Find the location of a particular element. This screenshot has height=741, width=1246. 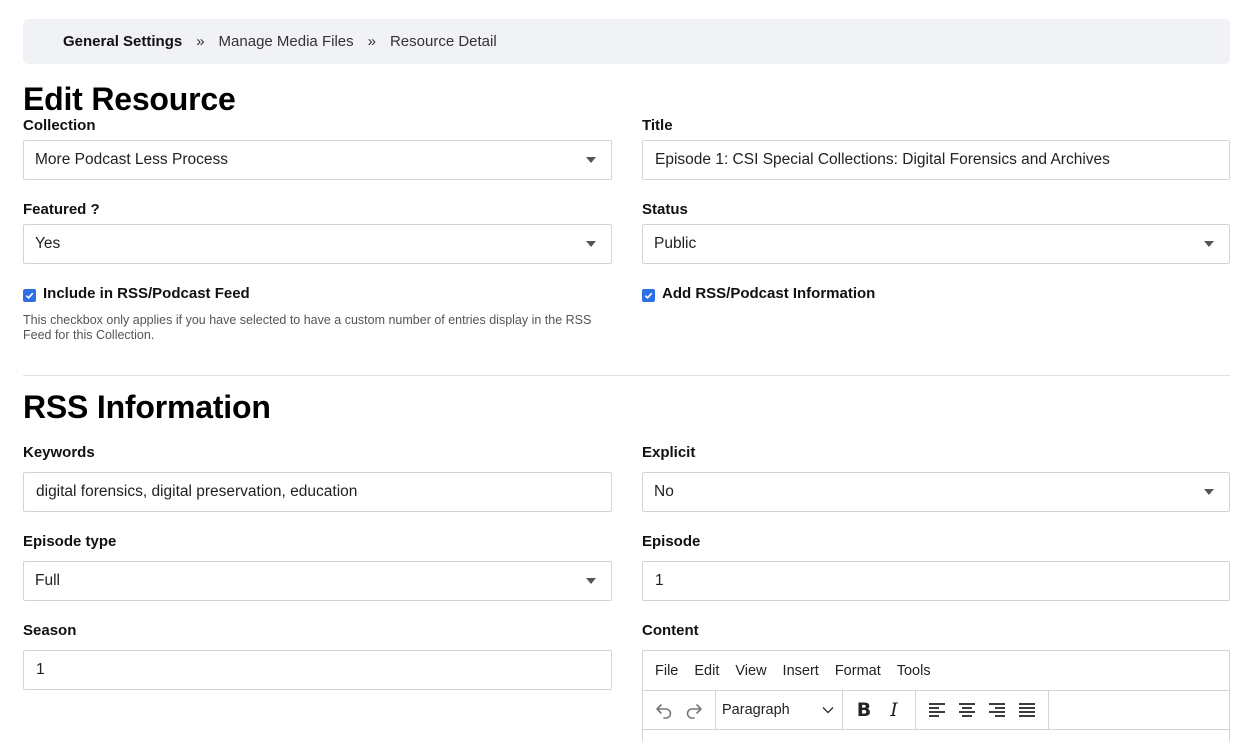

episode-type-select: Full is located at coordinates (317, 581).